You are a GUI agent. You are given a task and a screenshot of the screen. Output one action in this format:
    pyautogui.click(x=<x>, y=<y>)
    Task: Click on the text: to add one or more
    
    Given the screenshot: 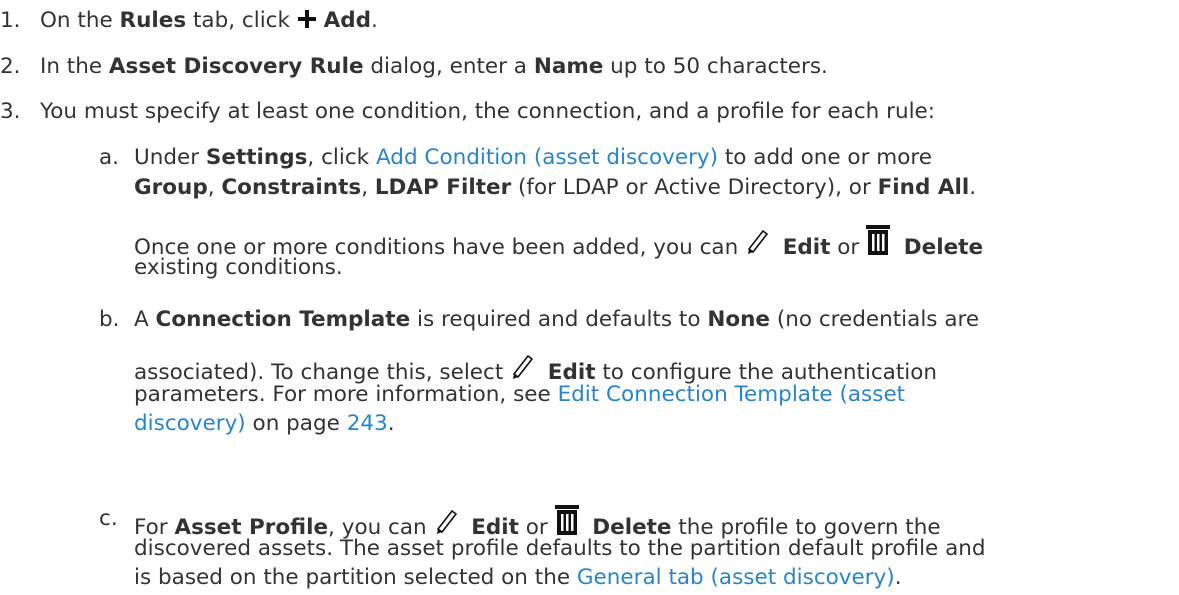 What is the action you would take?
    pyautogui.click(x=825, y=157)
    